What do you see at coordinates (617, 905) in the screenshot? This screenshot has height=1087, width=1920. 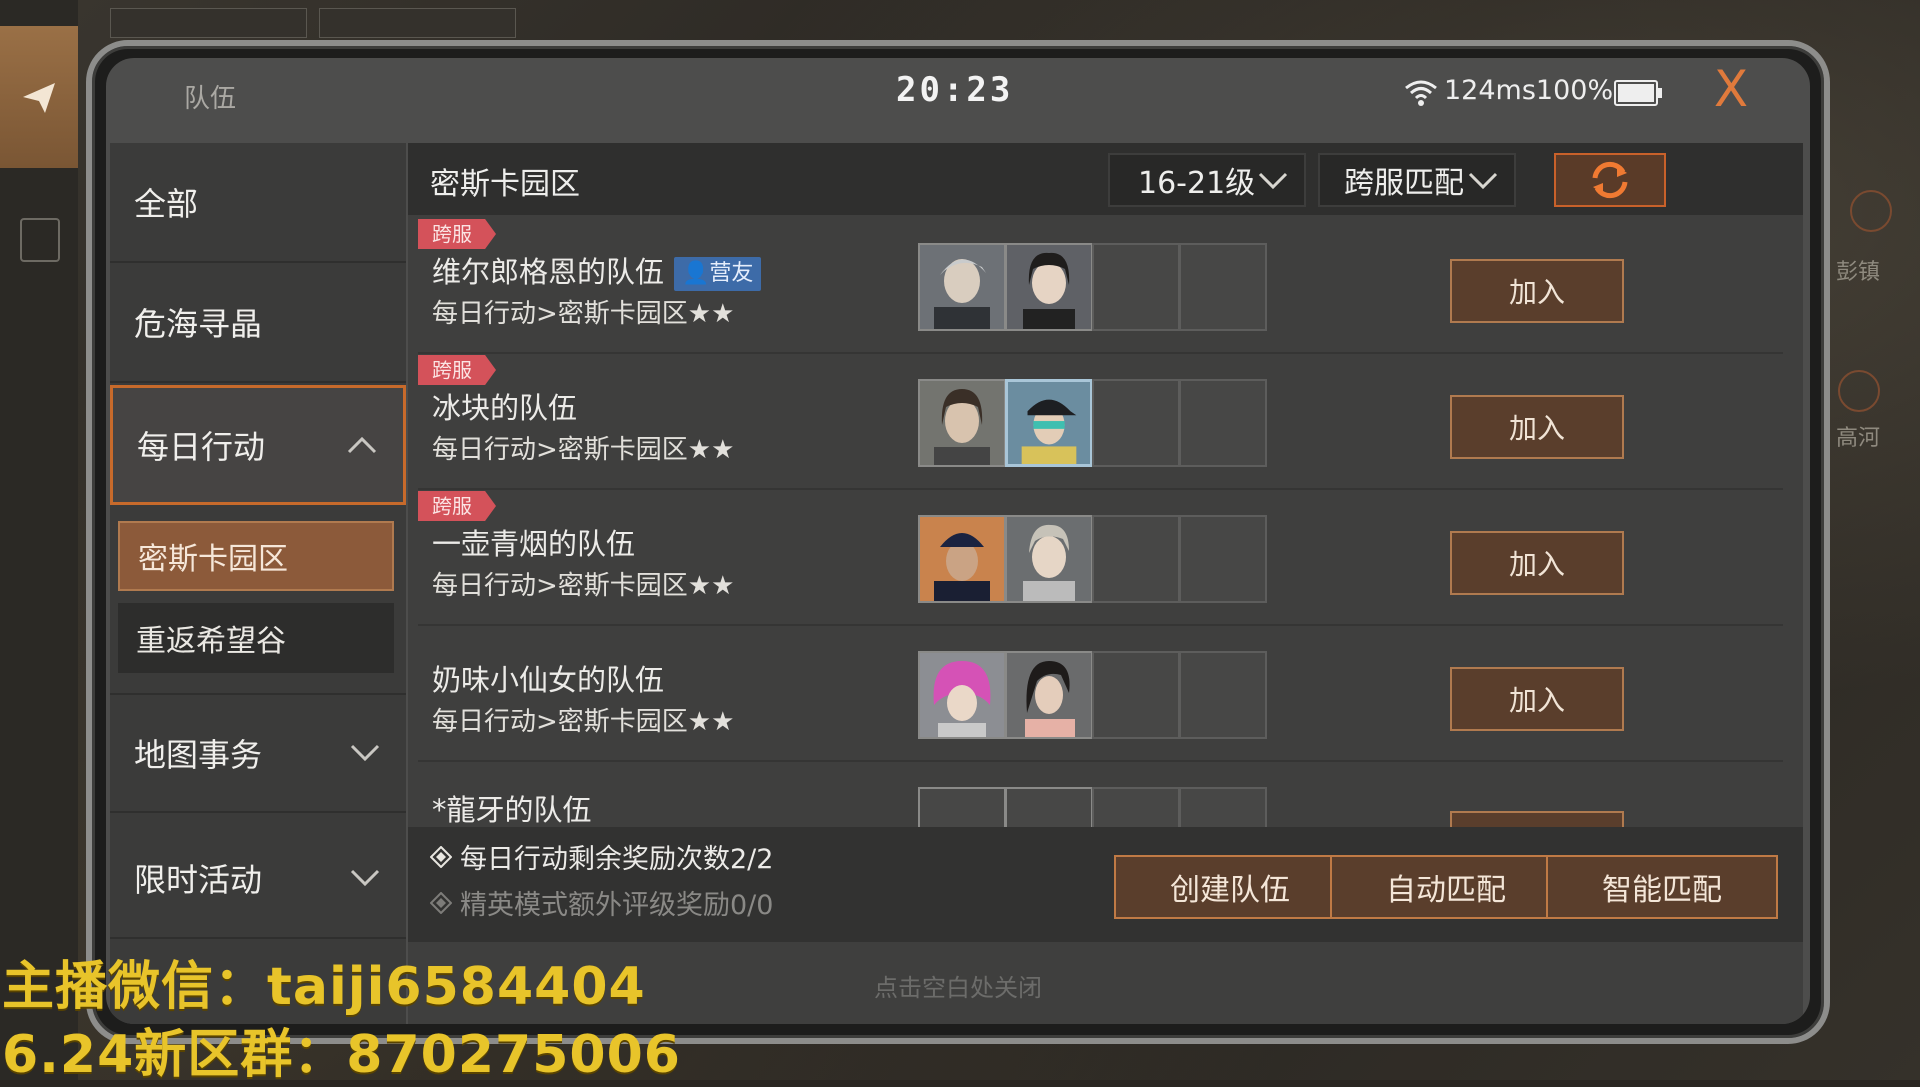 I see `elite-reward-text: 精英模式额外评级奖励0/0` at bounding box center [617, 905].